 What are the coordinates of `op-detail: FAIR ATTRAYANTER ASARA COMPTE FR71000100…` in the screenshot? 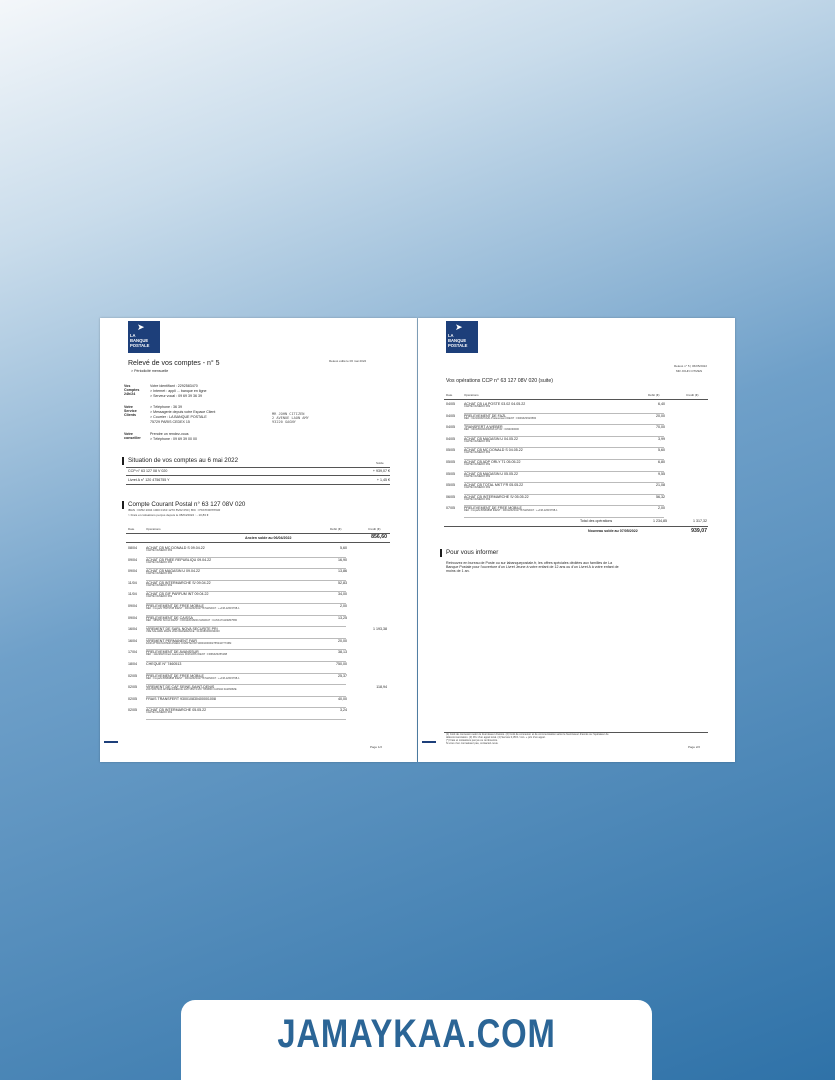 It's located at (189, 643).